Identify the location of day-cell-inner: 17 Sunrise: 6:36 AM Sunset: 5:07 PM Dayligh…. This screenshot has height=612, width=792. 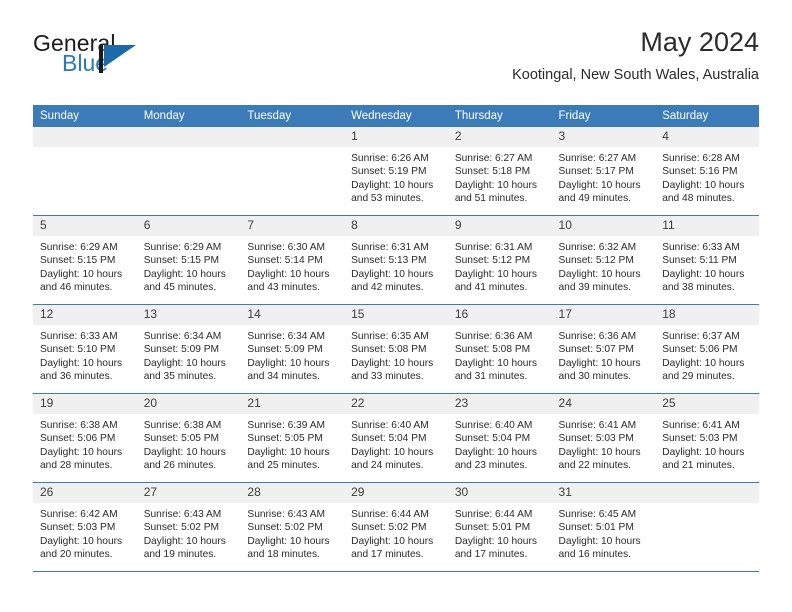
(603, 349).